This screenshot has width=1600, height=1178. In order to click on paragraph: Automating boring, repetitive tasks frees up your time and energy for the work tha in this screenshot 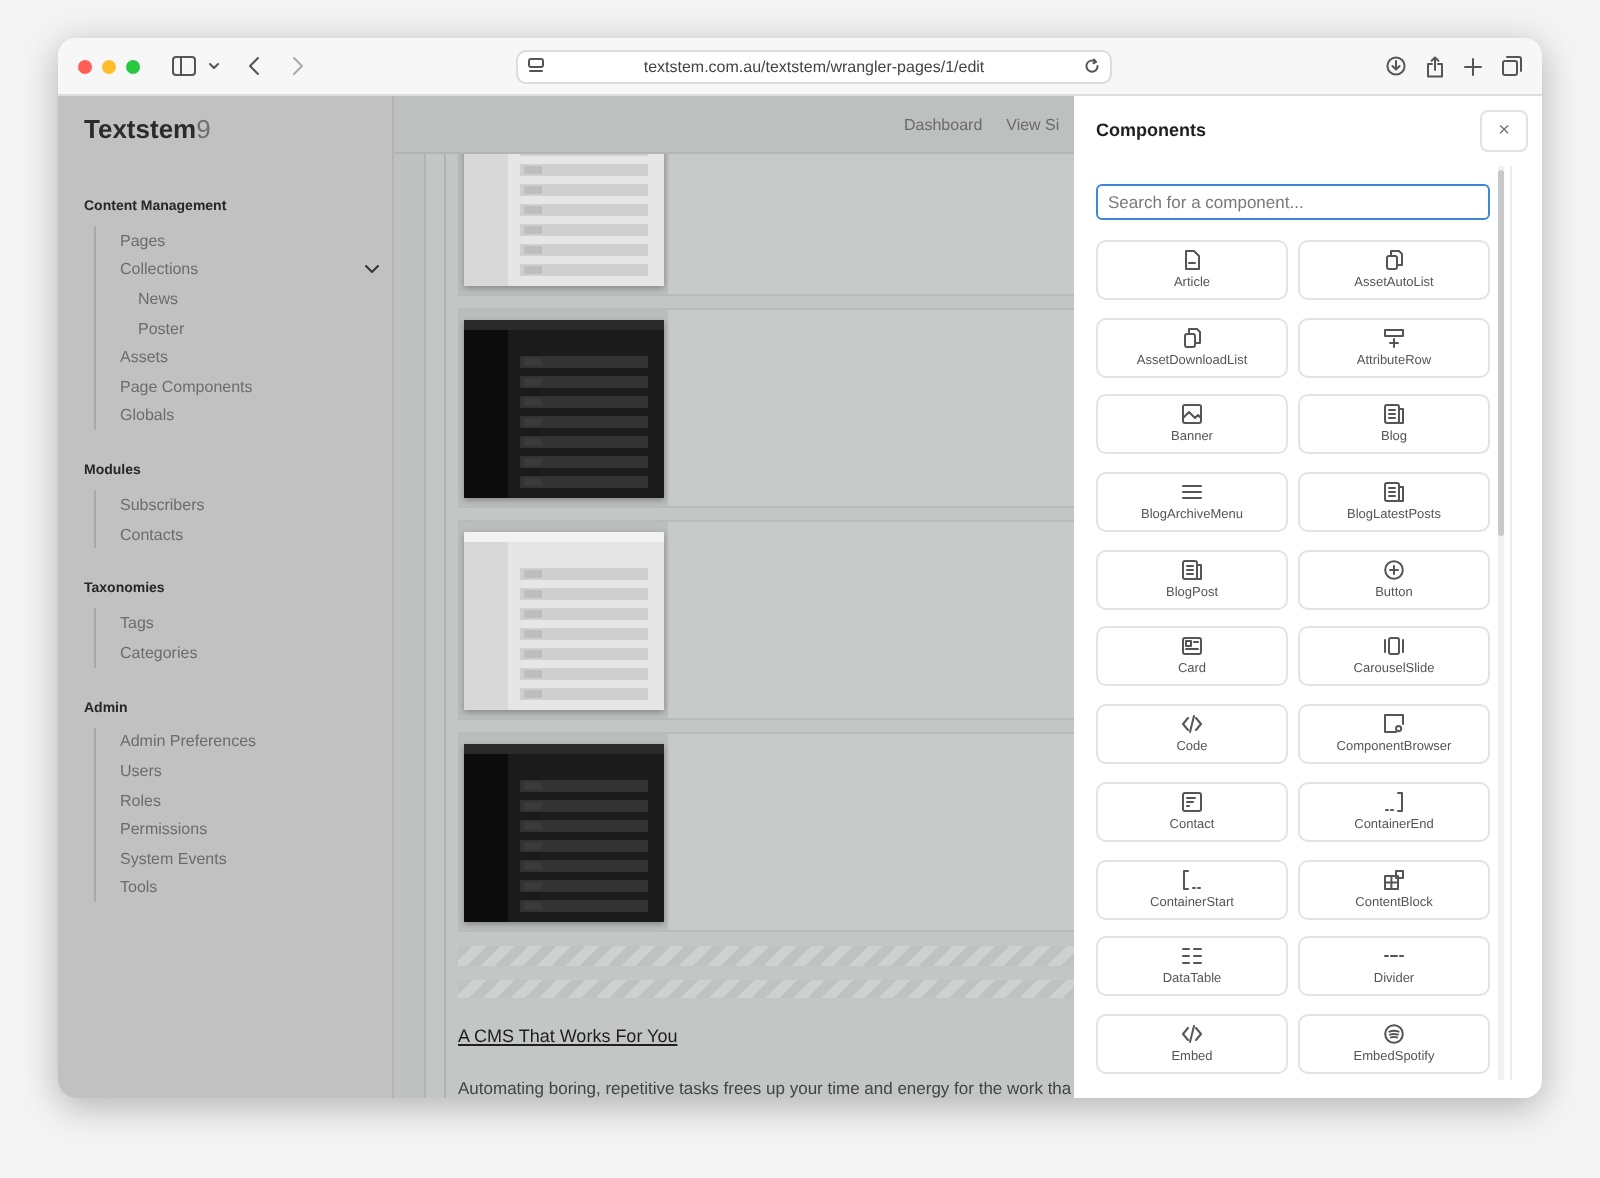, I will do `click(765, 1088)`.